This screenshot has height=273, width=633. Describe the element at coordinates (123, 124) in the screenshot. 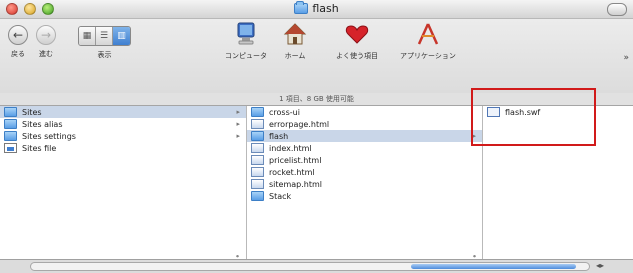

I see `list-item: Sites alias ▸` at that location.